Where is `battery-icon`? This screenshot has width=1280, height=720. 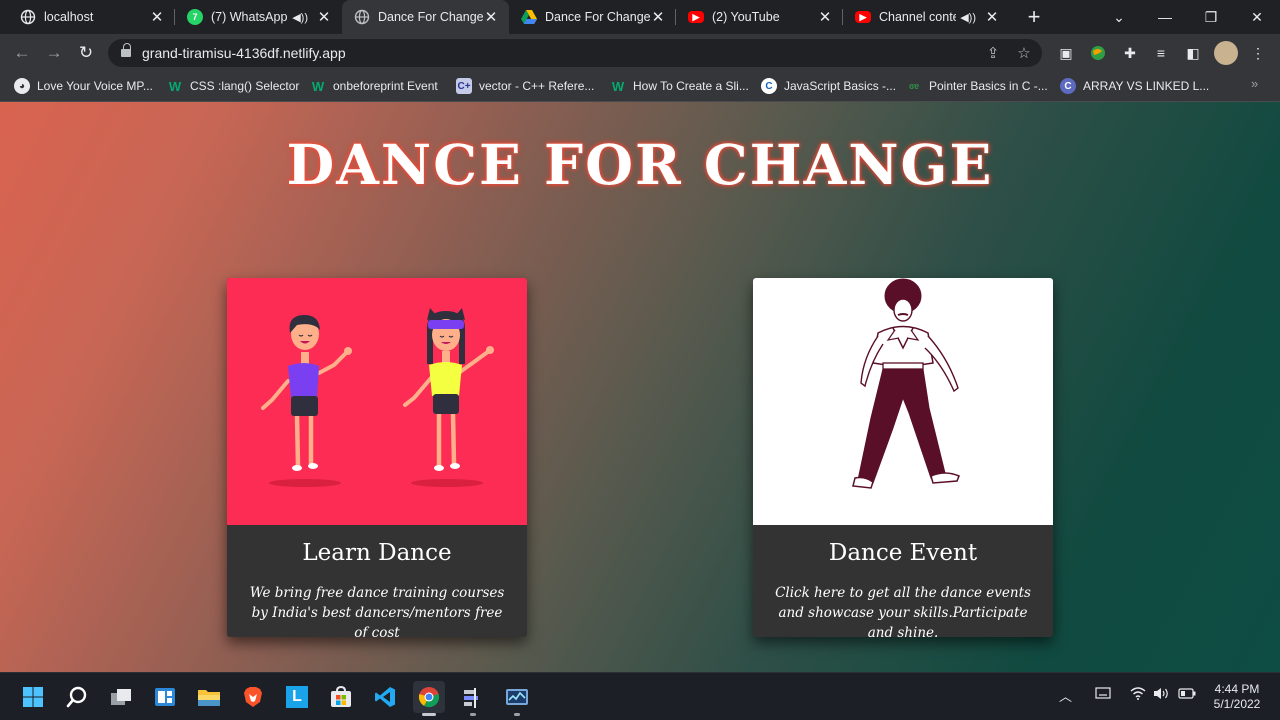 battery-icon is located at coordinates (1187, 694).